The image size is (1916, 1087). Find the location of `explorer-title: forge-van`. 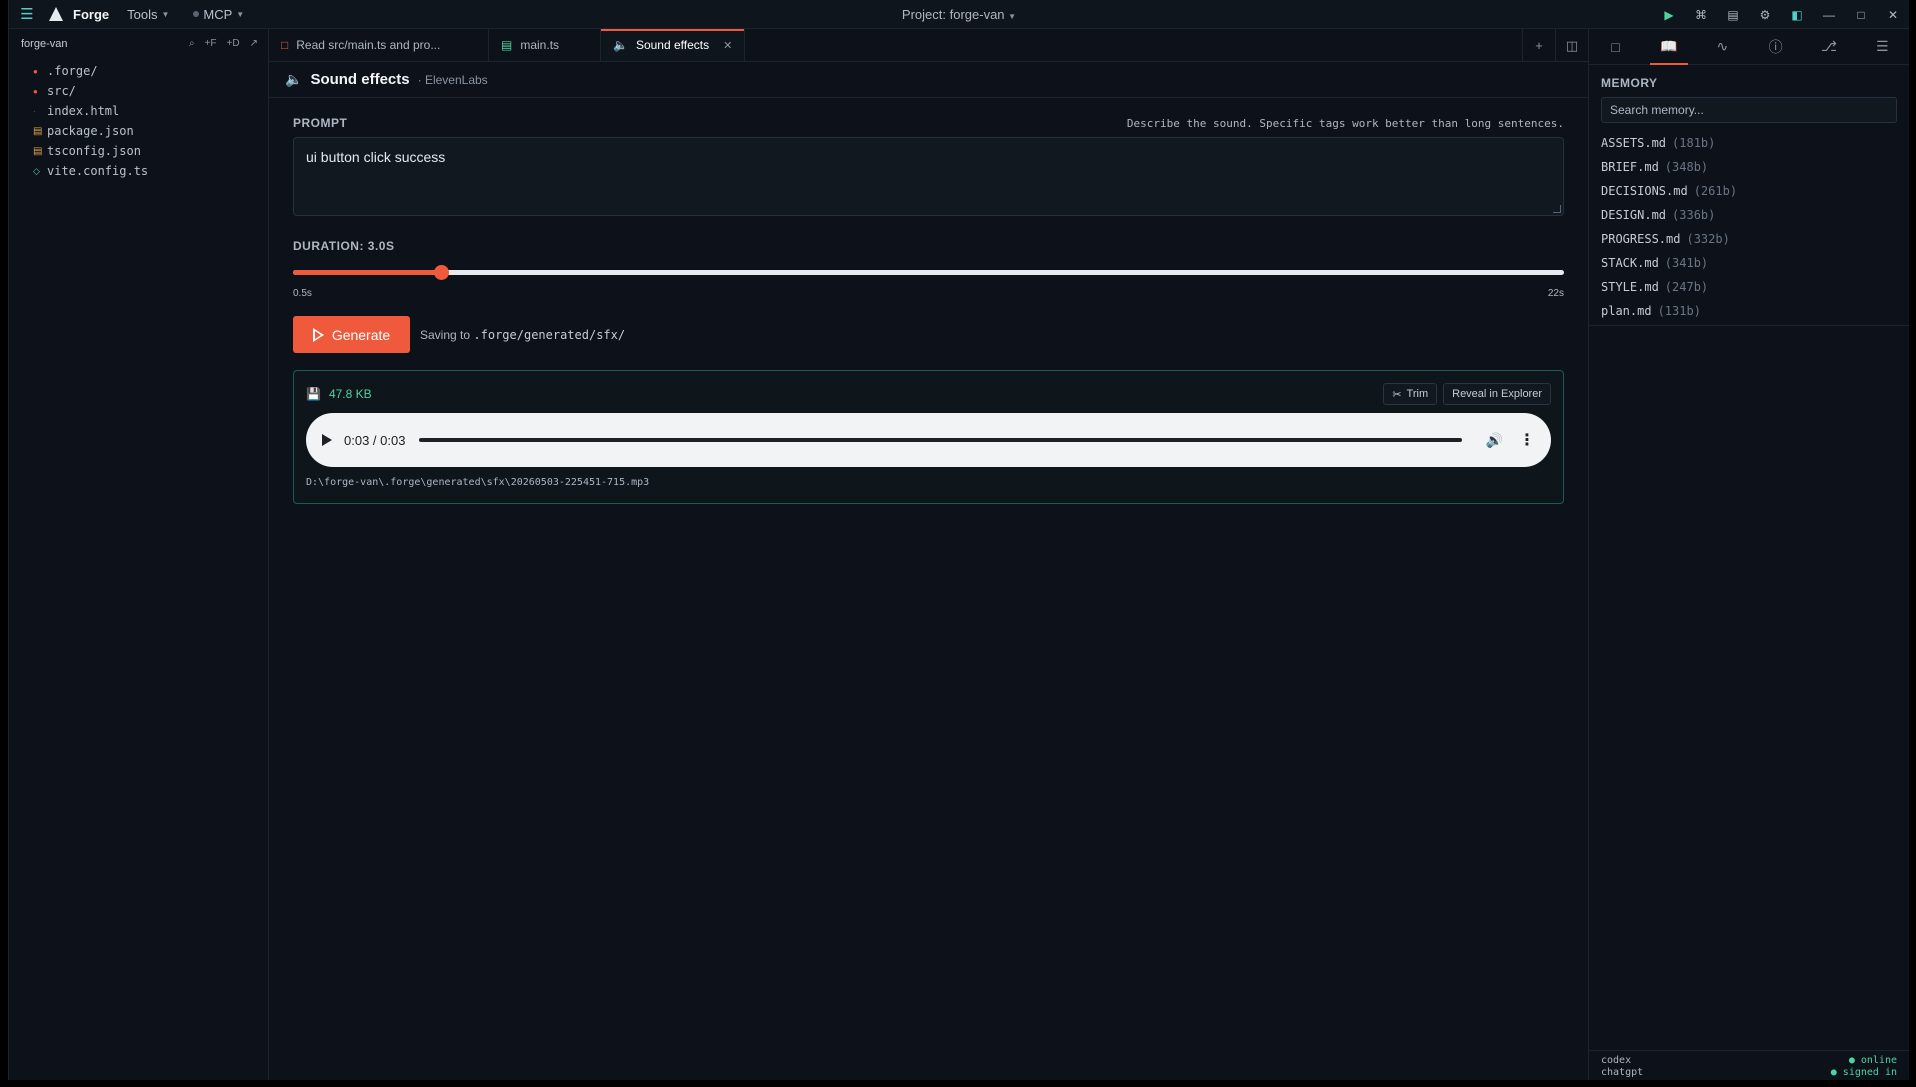

explorer-title: forge-van is located at coordinates (44, 43).